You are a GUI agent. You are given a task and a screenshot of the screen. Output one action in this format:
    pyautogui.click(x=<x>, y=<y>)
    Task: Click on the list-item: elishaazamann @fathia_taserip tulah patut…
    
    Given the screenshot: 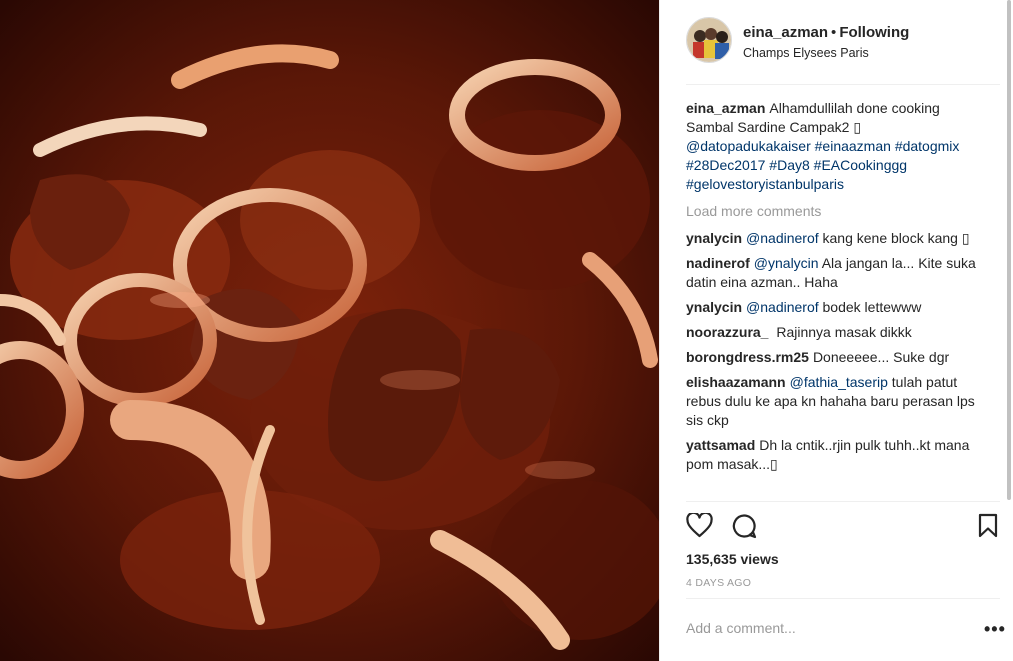 What is the action you would take?
    pyautogui.click(x=836, y=401)
    